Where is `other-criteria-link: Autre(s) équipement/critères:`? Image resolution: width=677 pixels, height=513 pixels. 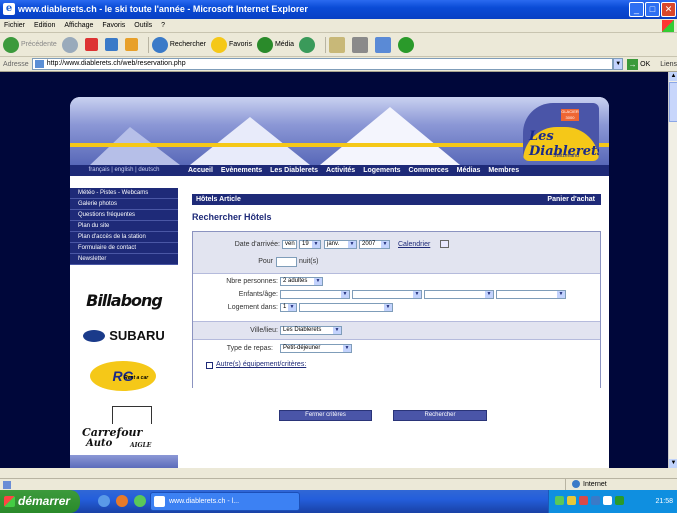 other-criteria-link: Autre(s) équipement/critères: is located at coordinates (261, 364).